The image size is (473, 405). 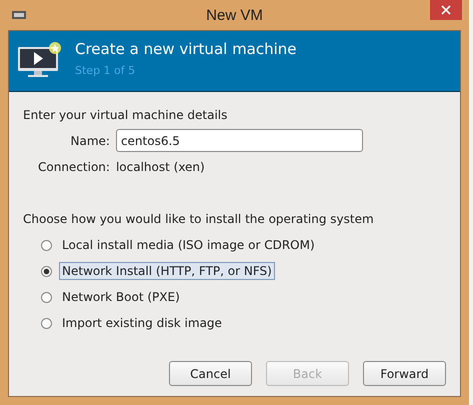 What do you see at coordinates (167, 271) in the screenshot?
I see `radio-label: Network Install (HTTP, FTP, or NFS)` at bounding box center [167, 271].